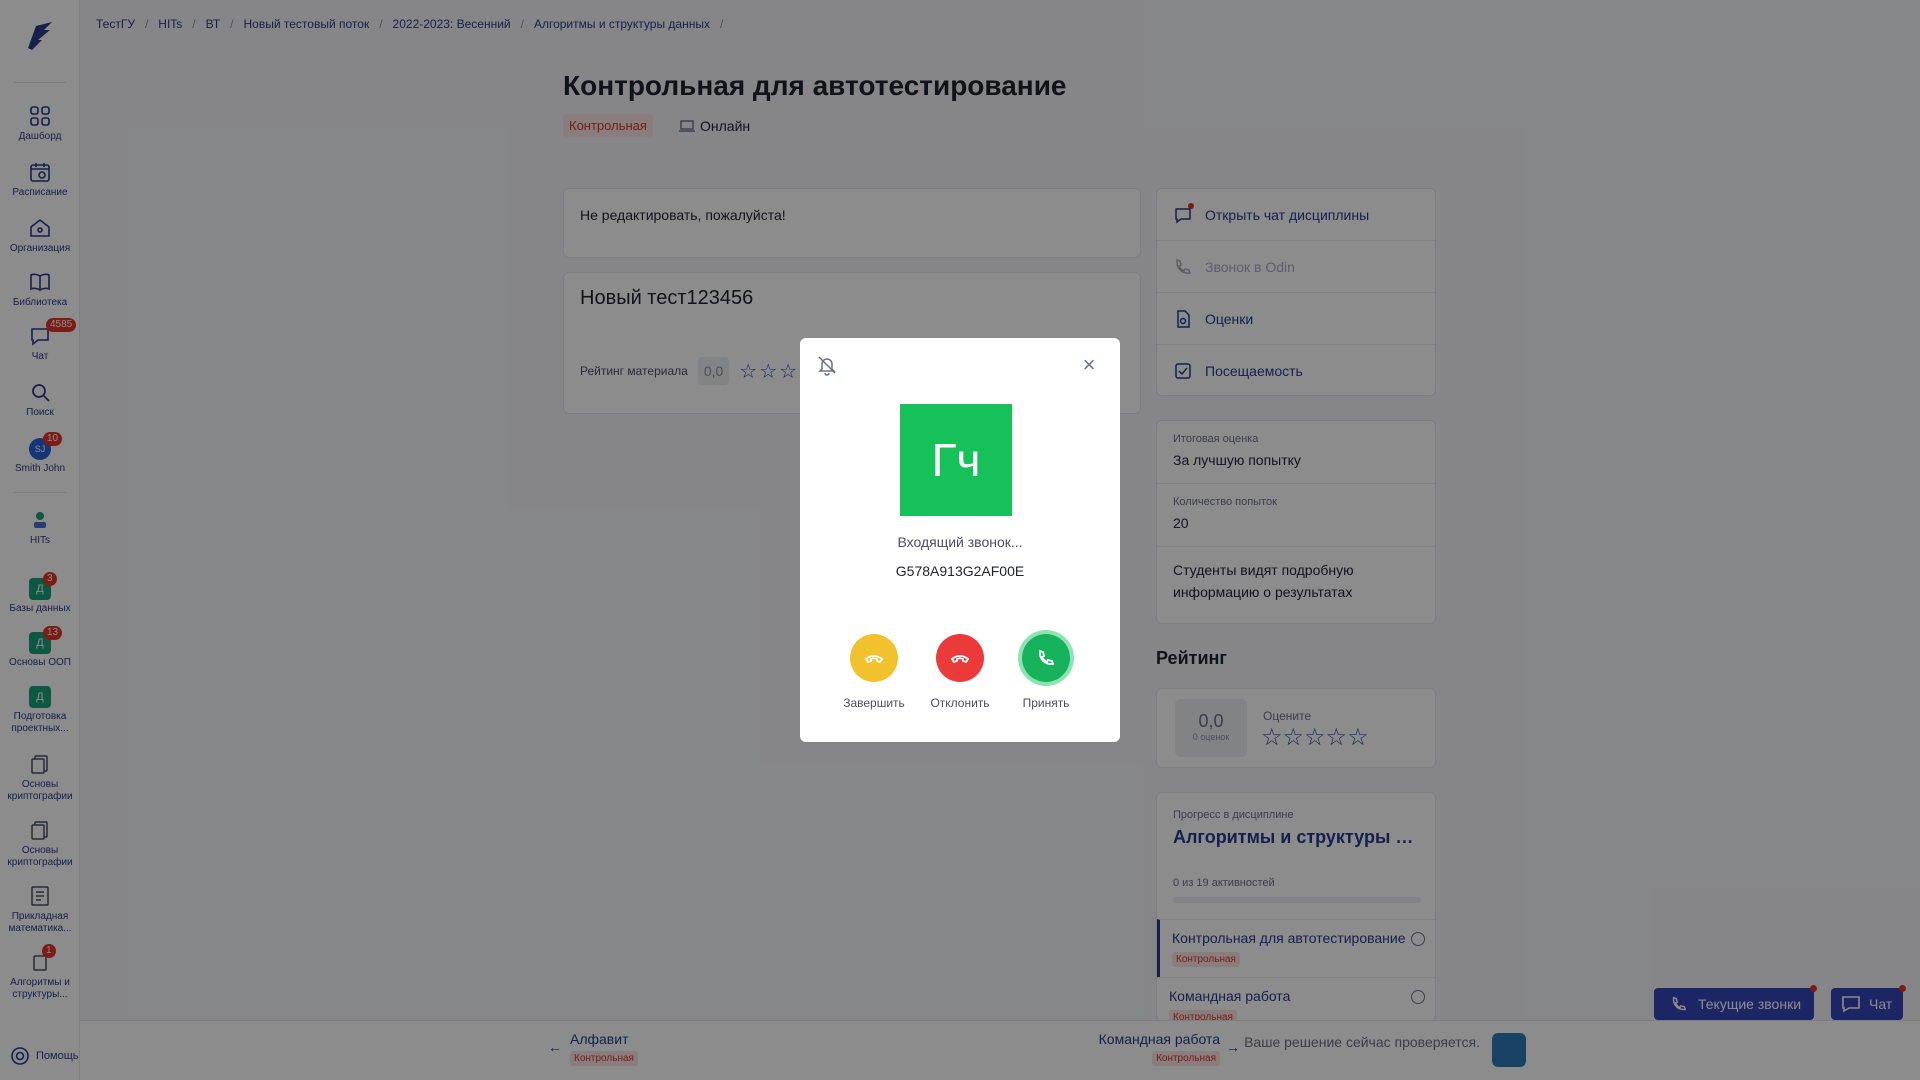  I want to click on end-call-button: Завершить, so click(874, 672).